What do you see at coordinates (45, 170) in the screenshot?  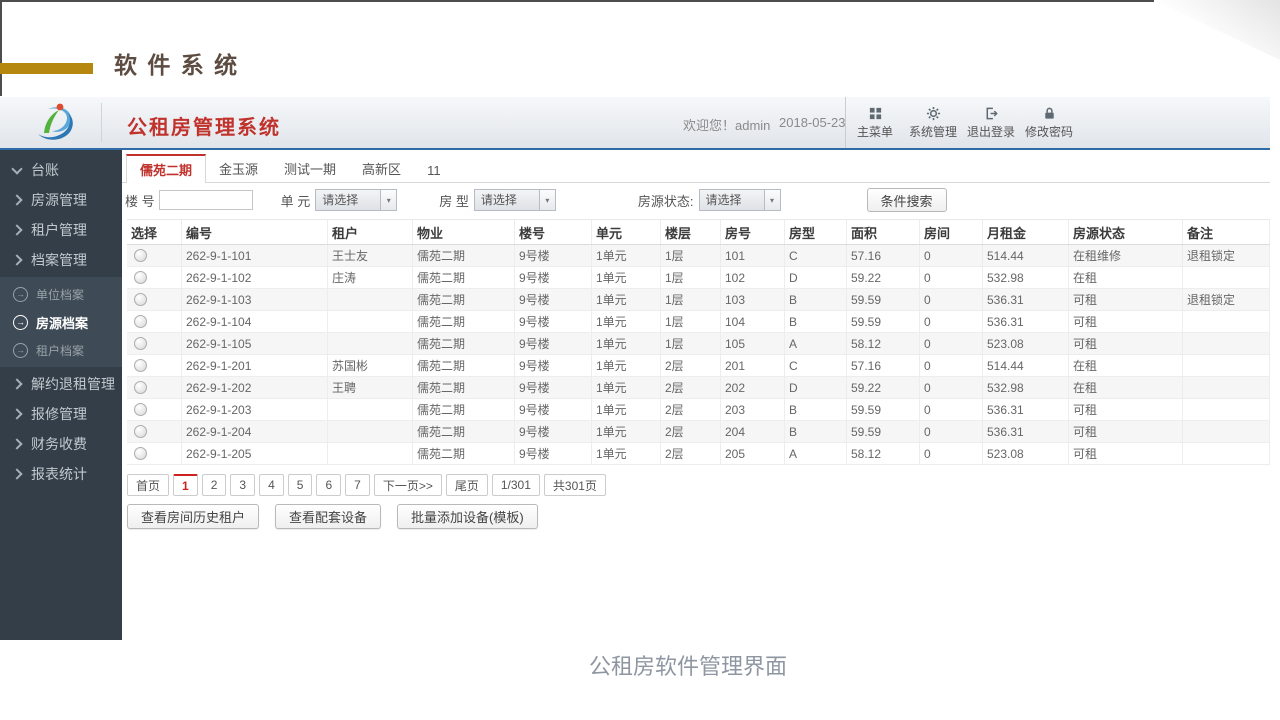 I see `sidebar-item-label: 台账` at bounding box center [45, 170].